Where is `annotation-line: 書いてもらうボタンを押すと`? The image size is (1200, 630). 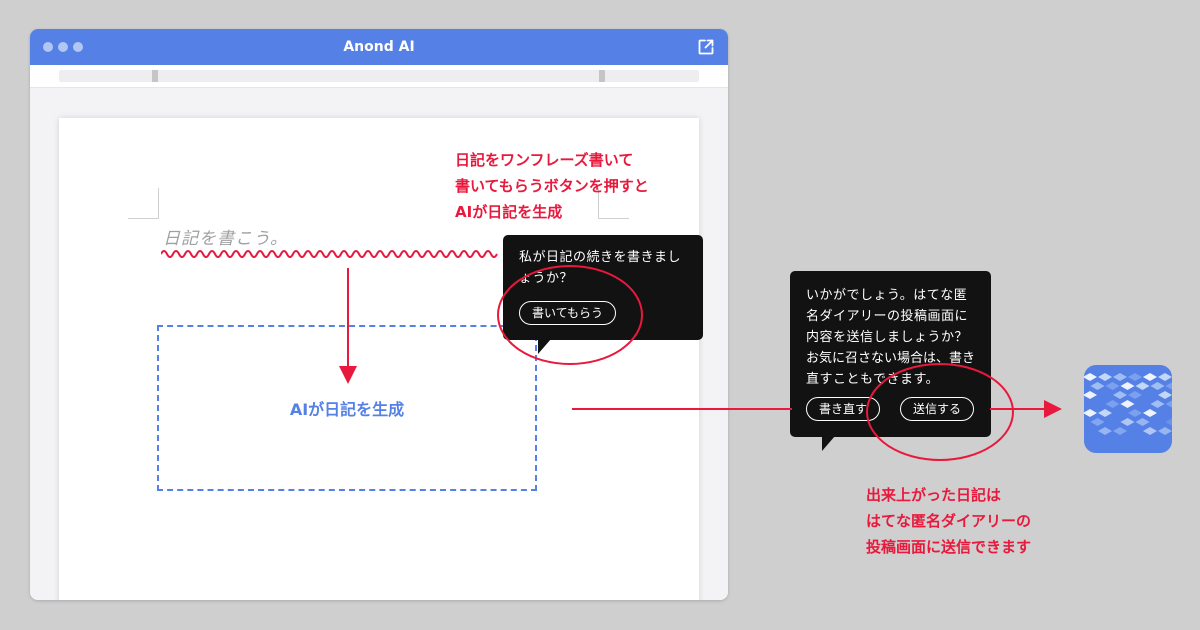
annotation-line: 書いてもらうボタンを押すと is located at coordinates (552, 186).